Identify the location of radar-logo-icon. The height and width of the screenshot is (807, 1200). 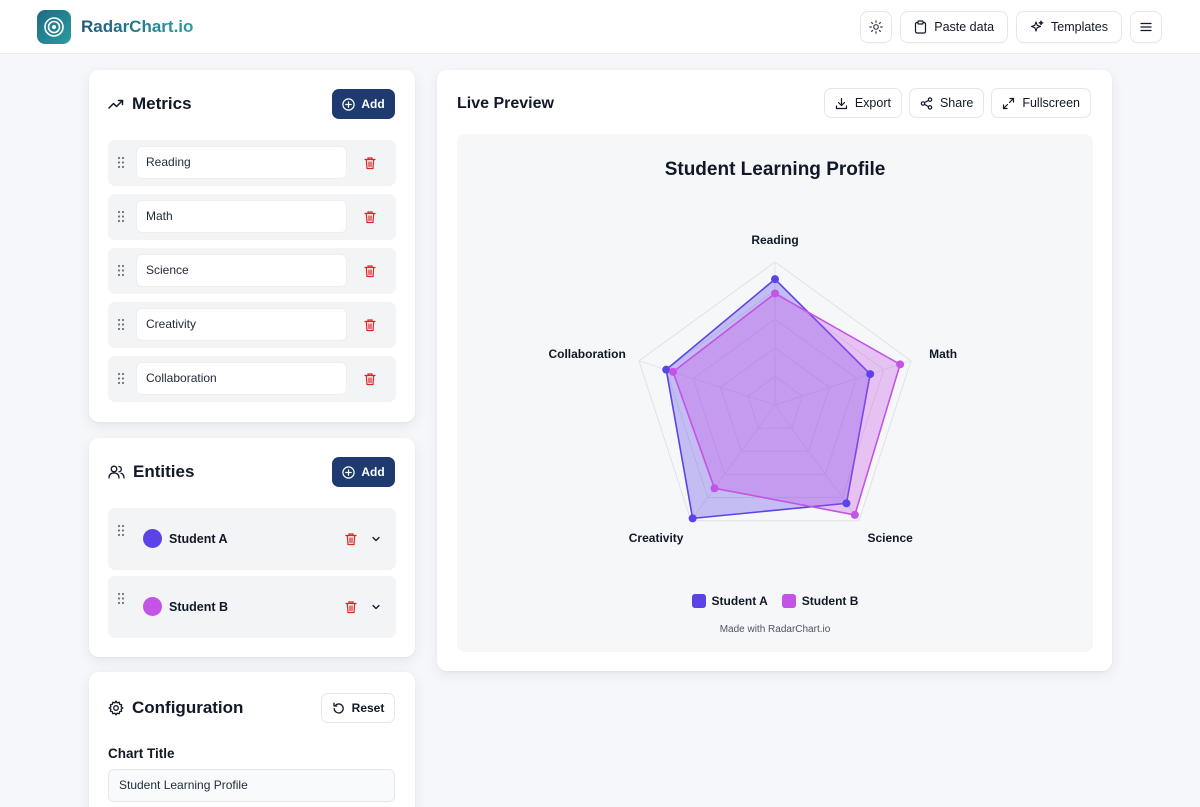
(54, 27).